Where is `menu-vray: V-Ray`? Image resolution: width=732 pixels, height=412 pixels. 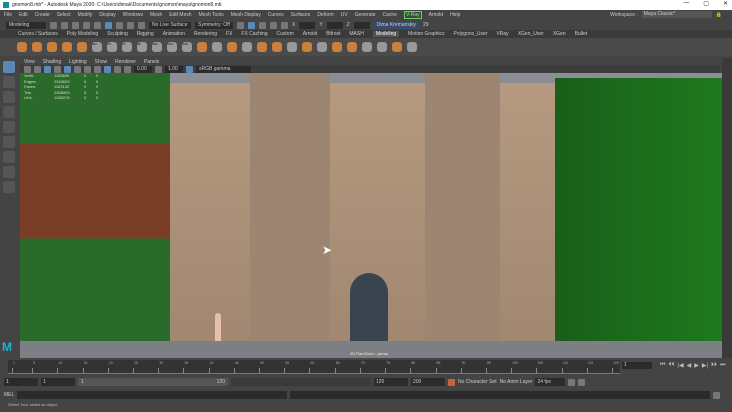
menu-vray: V-Ray is located at coordinates (412, 15).